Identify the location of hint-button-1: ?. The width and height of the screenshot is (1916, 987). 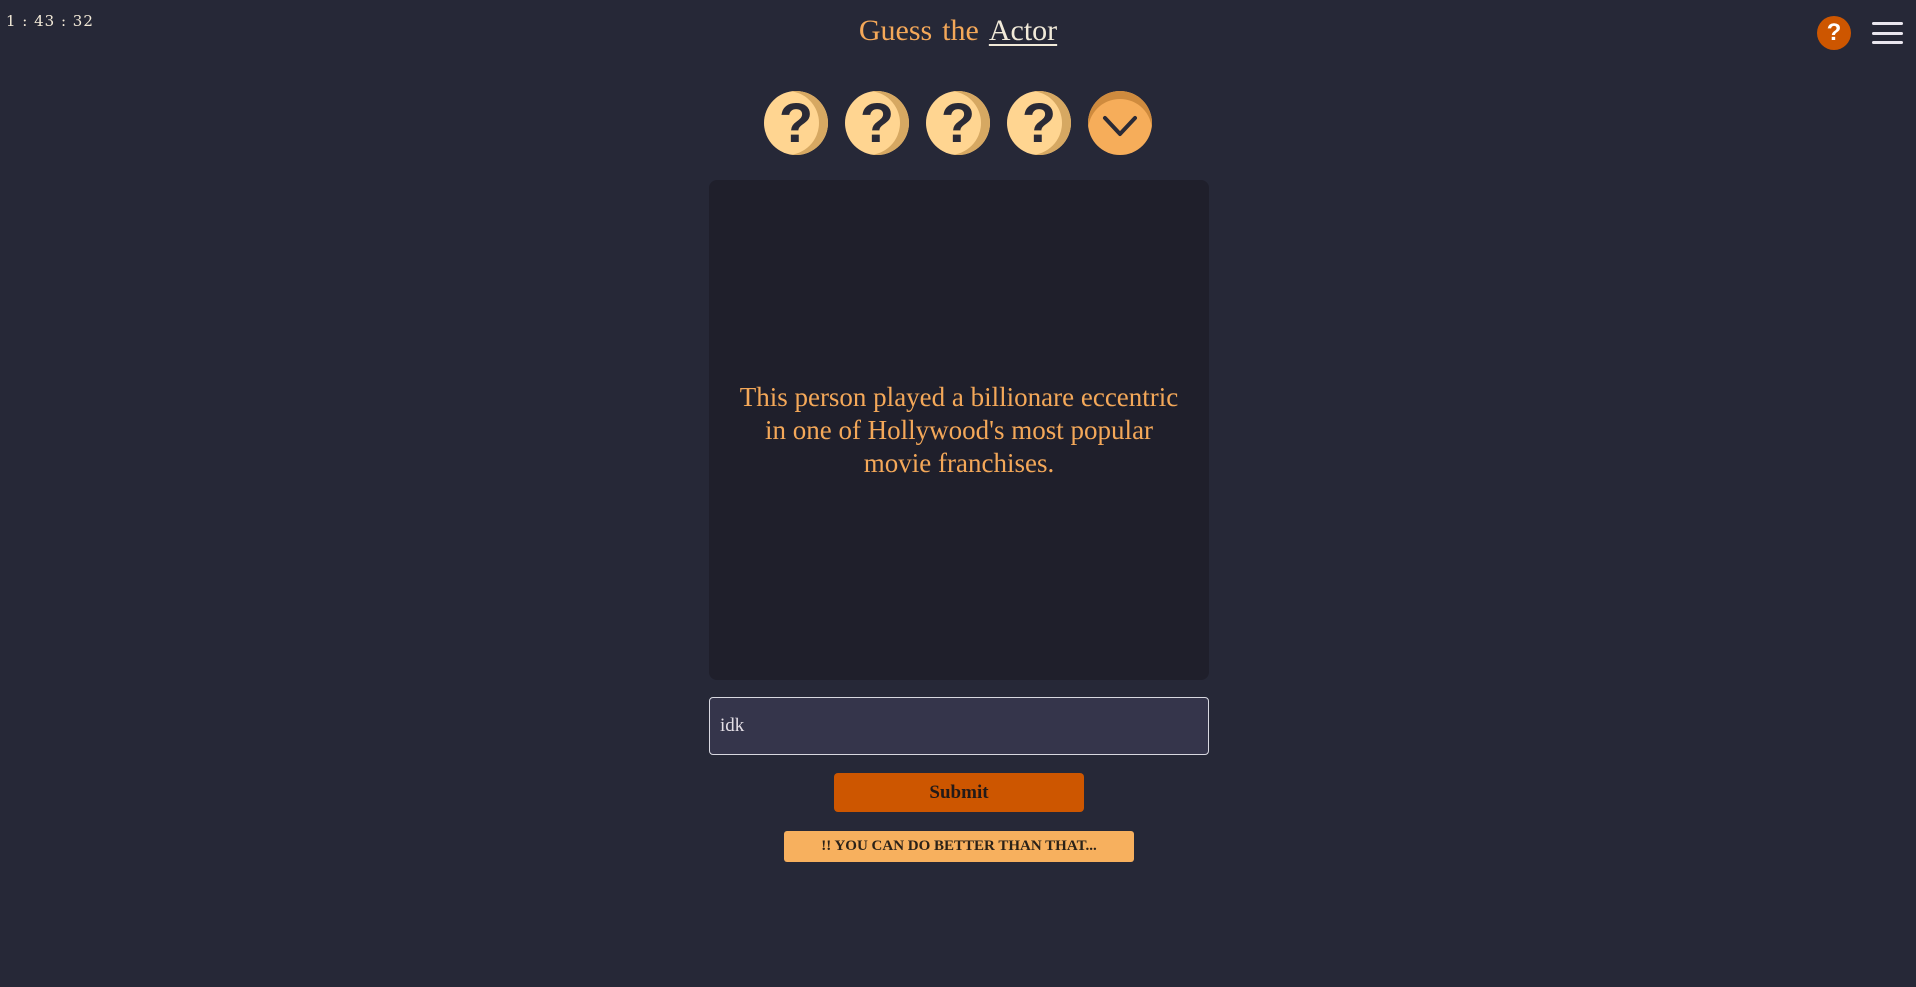
(796, 123).